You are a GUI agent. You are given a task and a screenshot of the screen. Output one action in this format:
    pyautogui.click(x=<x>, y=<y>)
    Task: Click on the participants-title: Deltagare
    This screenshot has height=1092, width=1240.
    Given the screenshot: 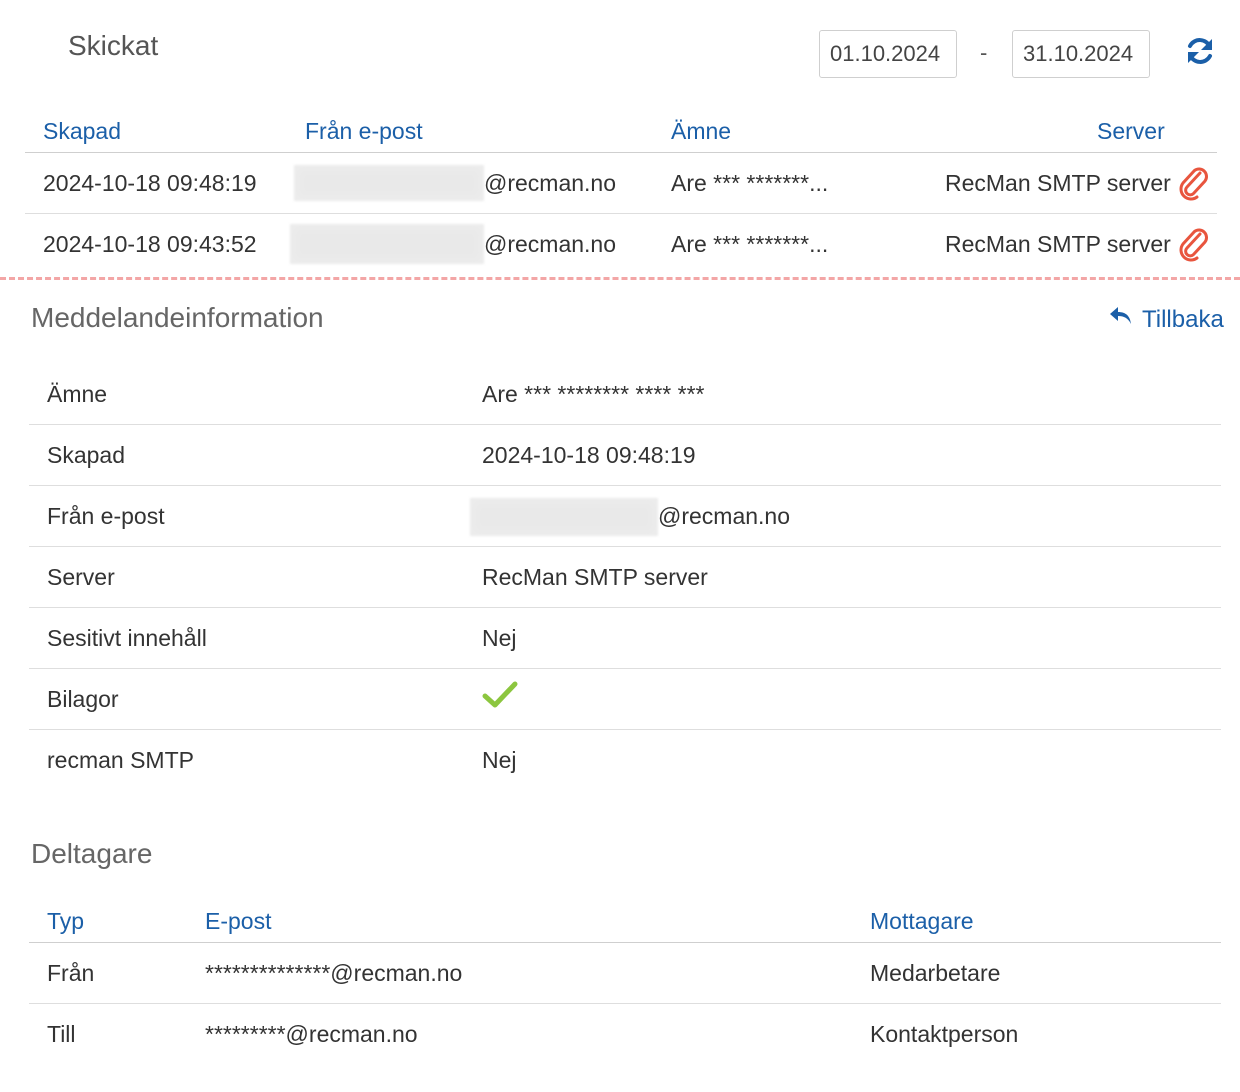 What is the action you would take?
    pyautogui.click(x=92, y=853)
    